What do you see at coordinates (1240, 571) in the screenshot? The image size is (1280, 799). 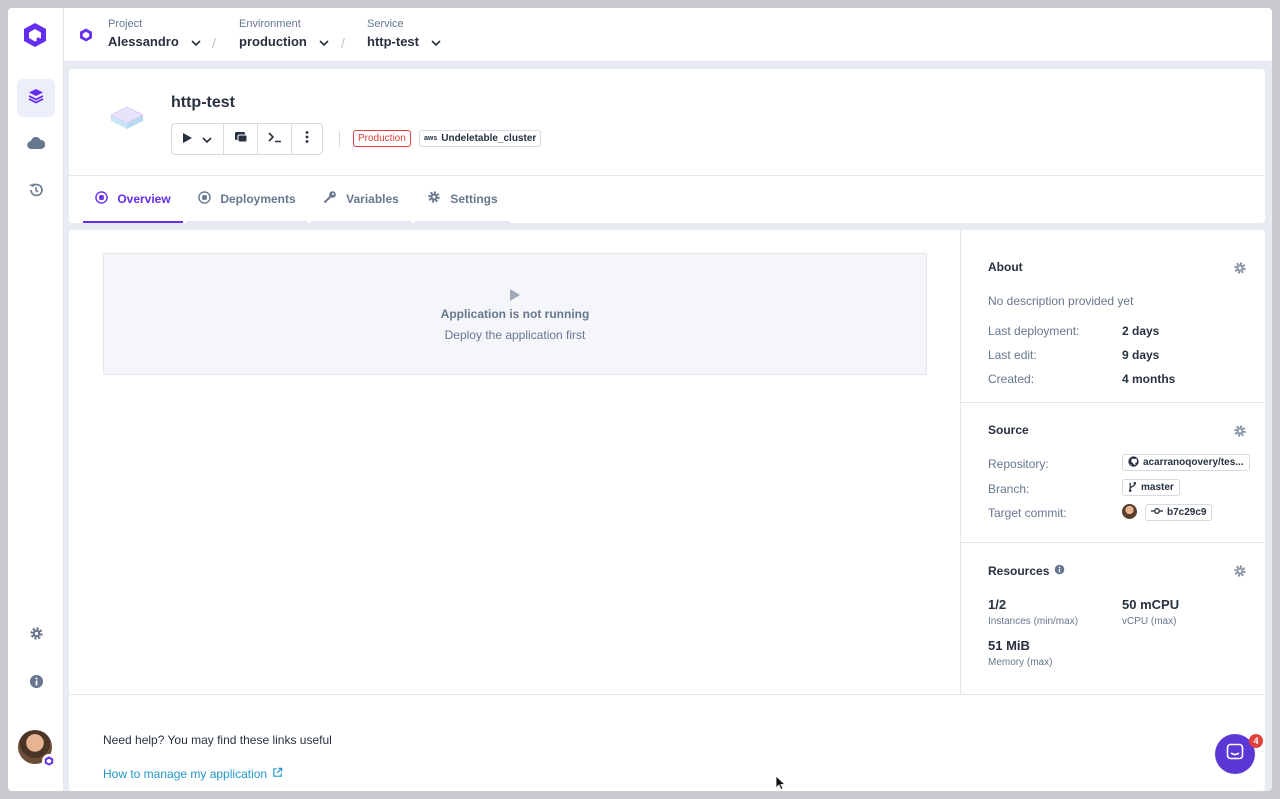 I see `resources-settings-icon` at bounding box center [1240, 571].